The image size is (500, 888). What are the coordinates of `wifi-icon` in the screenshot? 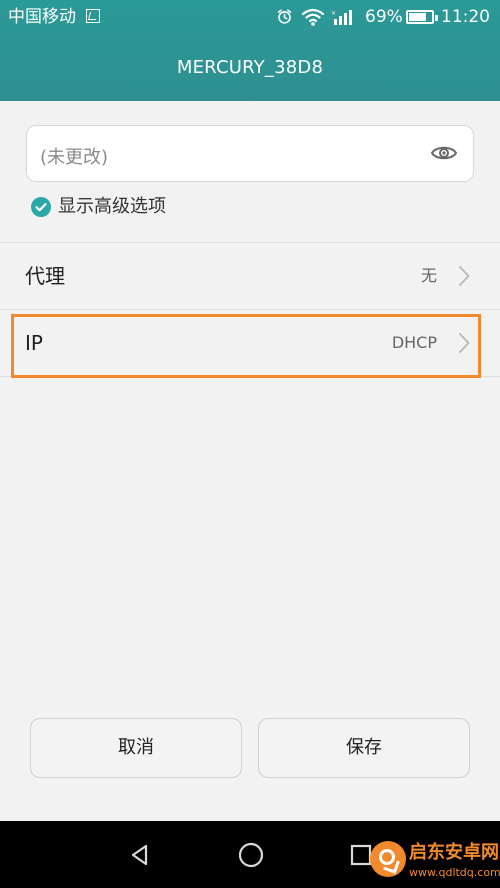 It's located at (313, 17).